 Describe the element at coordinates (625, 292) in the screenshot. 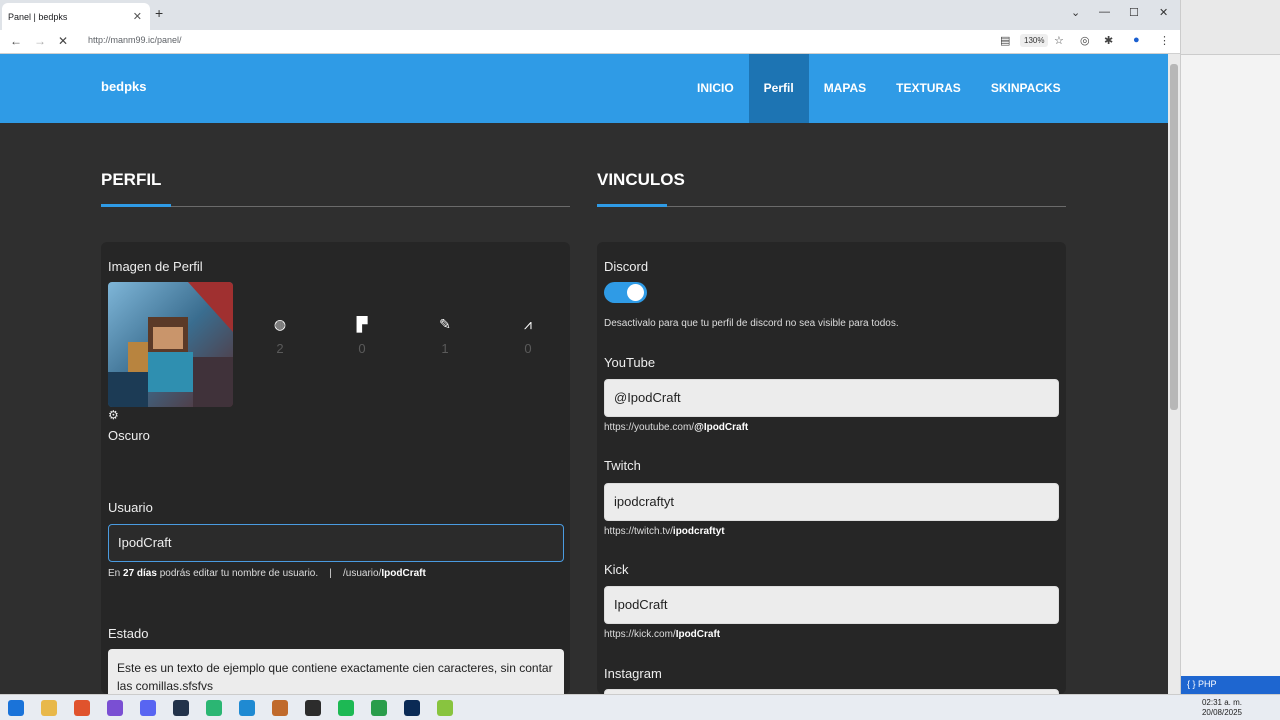

I see `discord-toggle` at that location.